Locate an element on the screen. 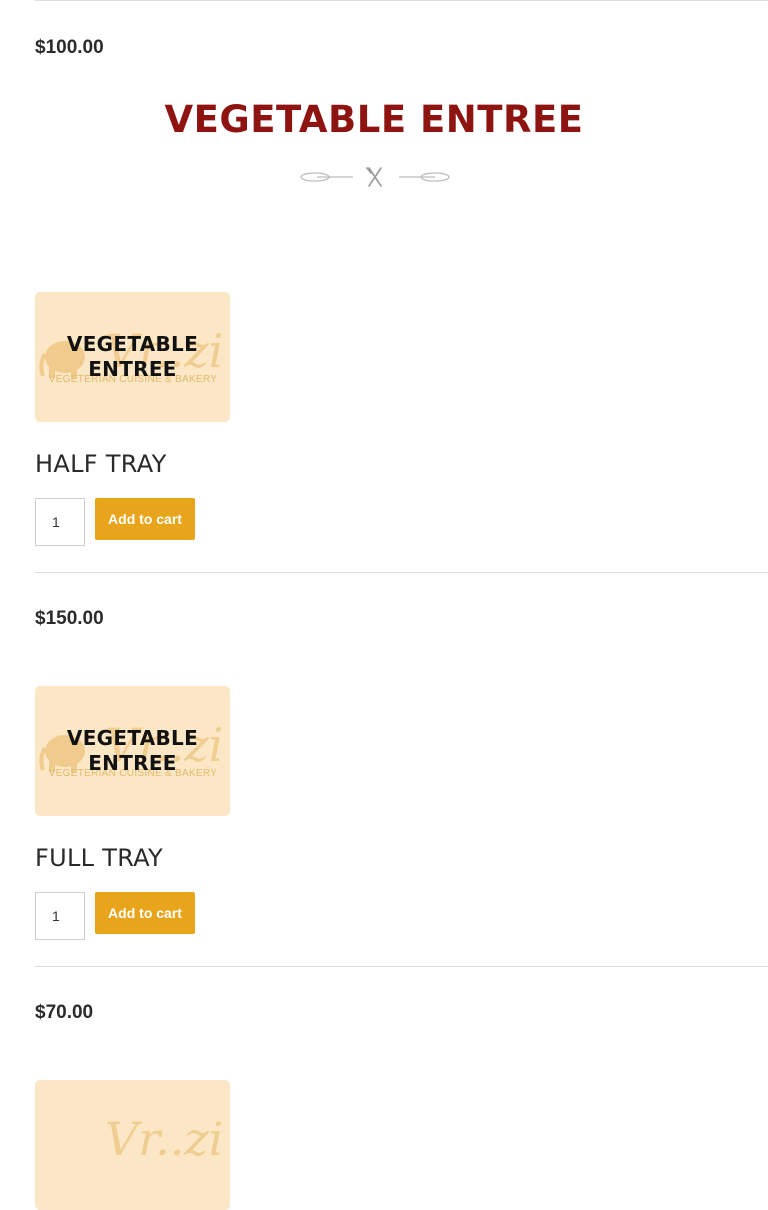 This screenshot has height=1210, width=768. product-price: $70.00 is located at coordinates (64, 1012).